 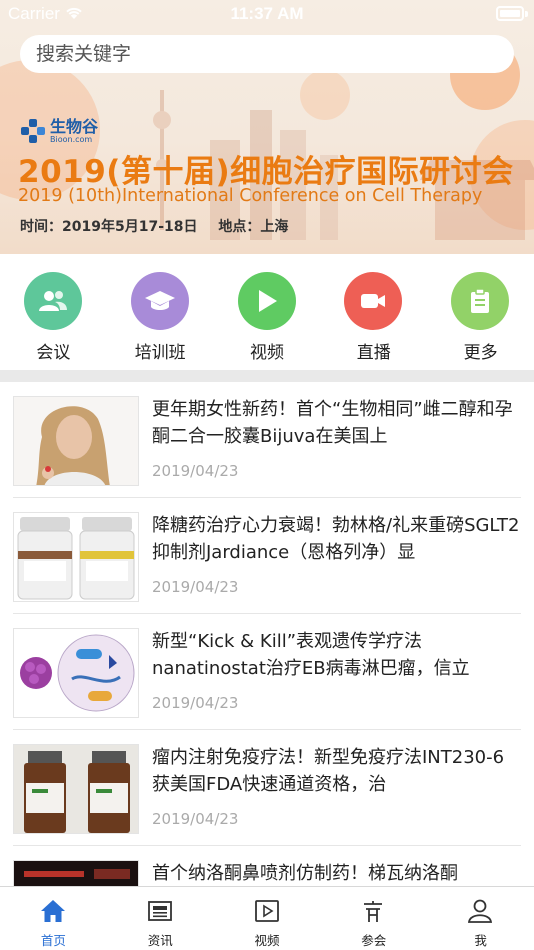 I want to click on newspaper-icon, so click(x=159, y=911).